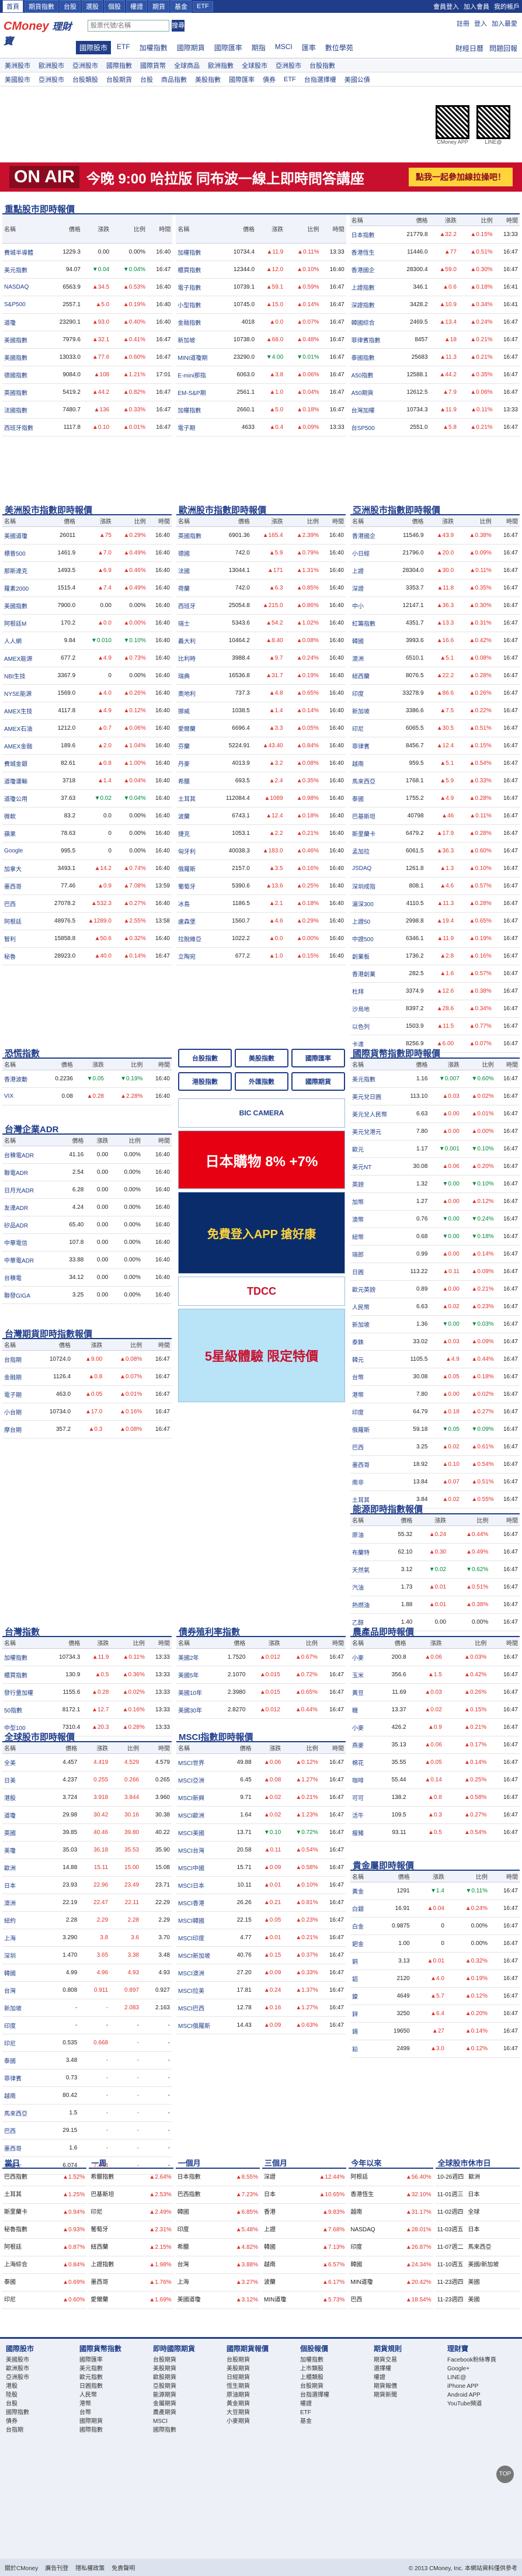 The height and width of the screenshot is (2576, 522). Describe the element at coordinates (25, 1955) in the screenshot. I see `quote-name: 深圳` at that location.